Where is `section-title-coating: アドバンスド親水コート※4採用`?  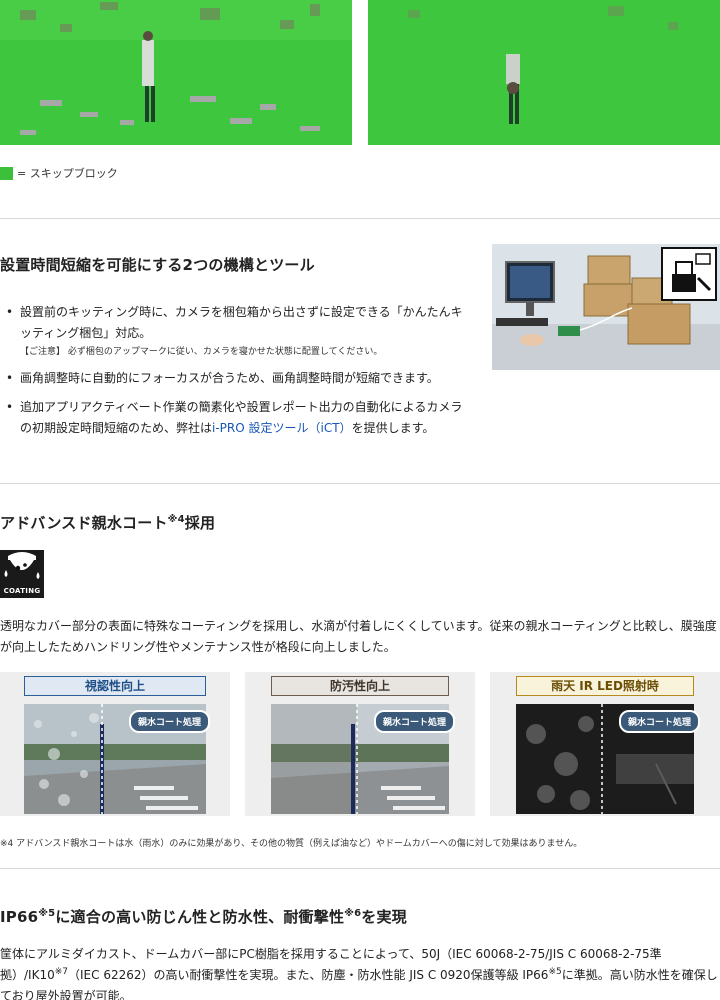
section-title-coating: アドバンスド親水コート※4採用 is located at coordinates (107, 522).